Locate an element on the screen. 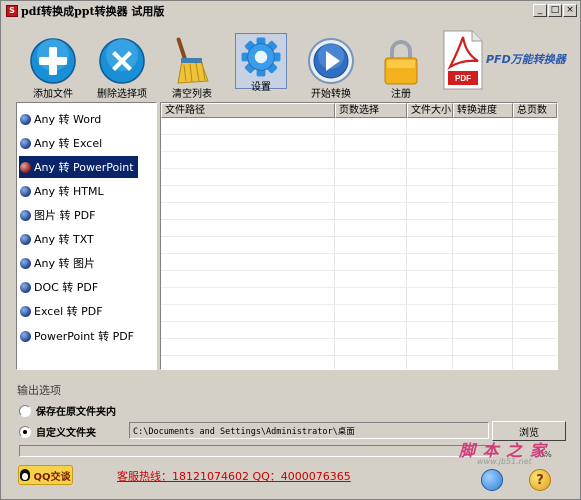 The image size is (581, 500). start-convert-label: 开始转换 is located at coordinates (331, 94).